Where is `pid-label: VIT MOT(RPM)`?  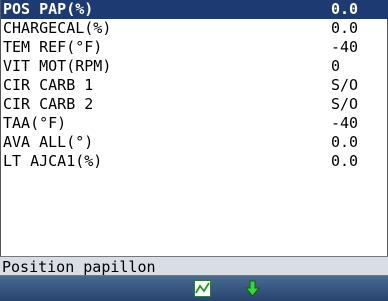
pid-label: VIT MOT(RPM) is located at coordinates (57, 66).